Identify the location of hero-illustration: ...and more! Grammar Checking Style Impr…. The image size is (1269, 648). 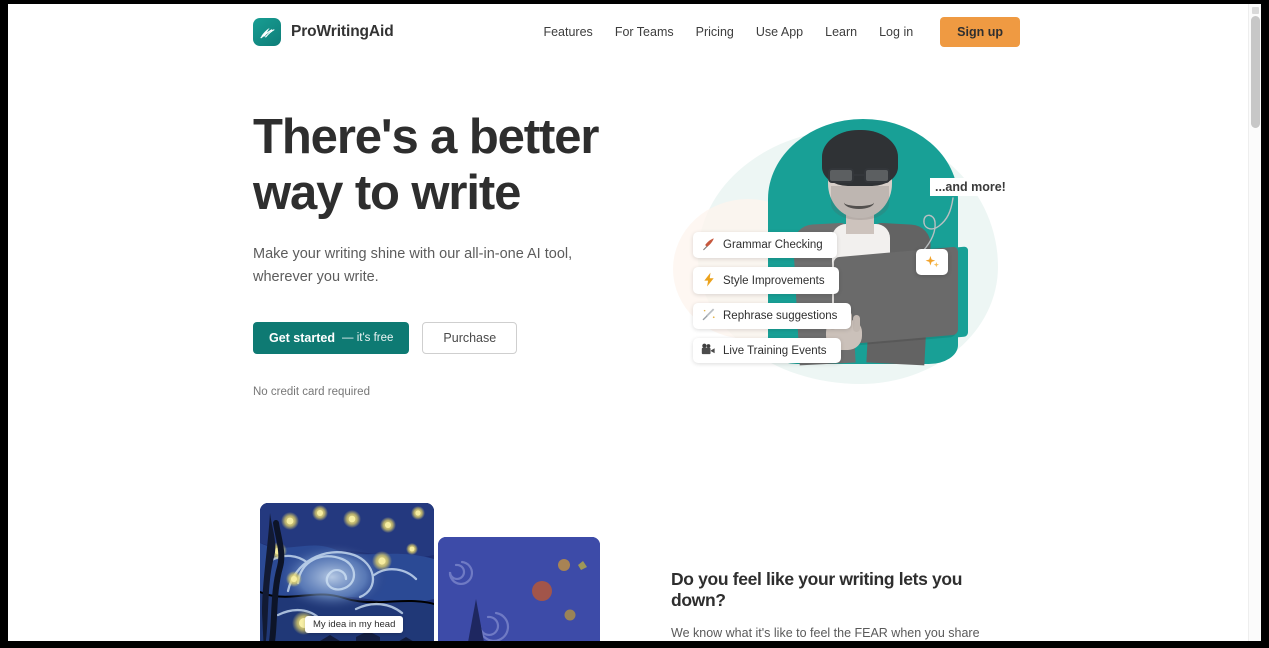
(848, 254).